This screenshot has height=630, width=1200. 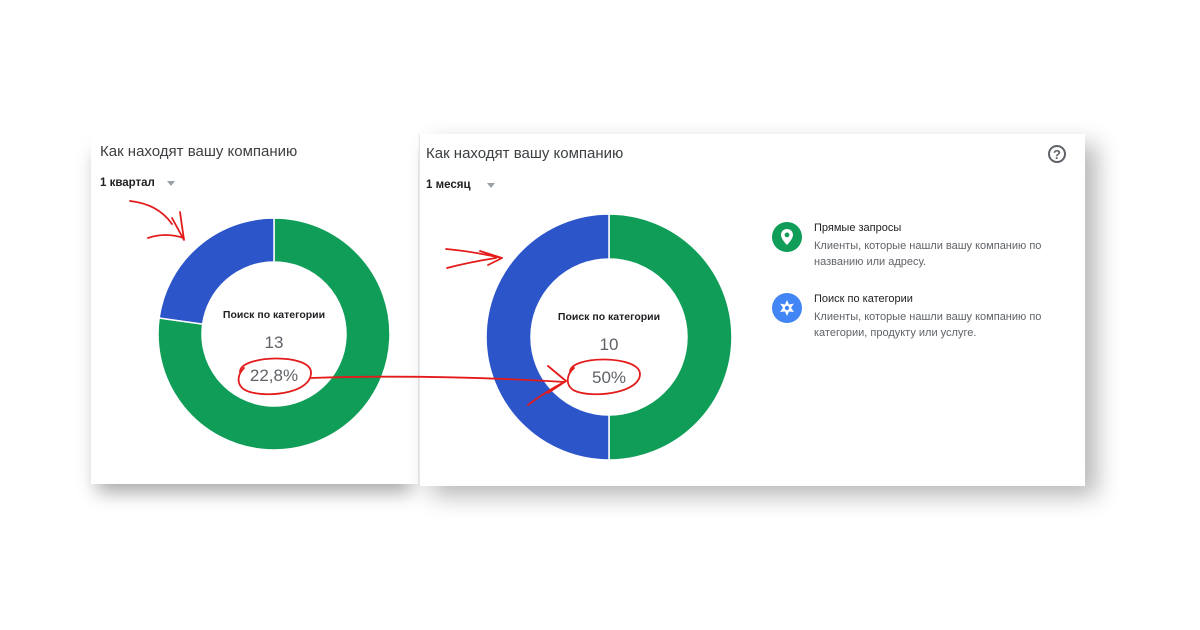 I want to click on annotation-overlay, so click(x=385, y=303).